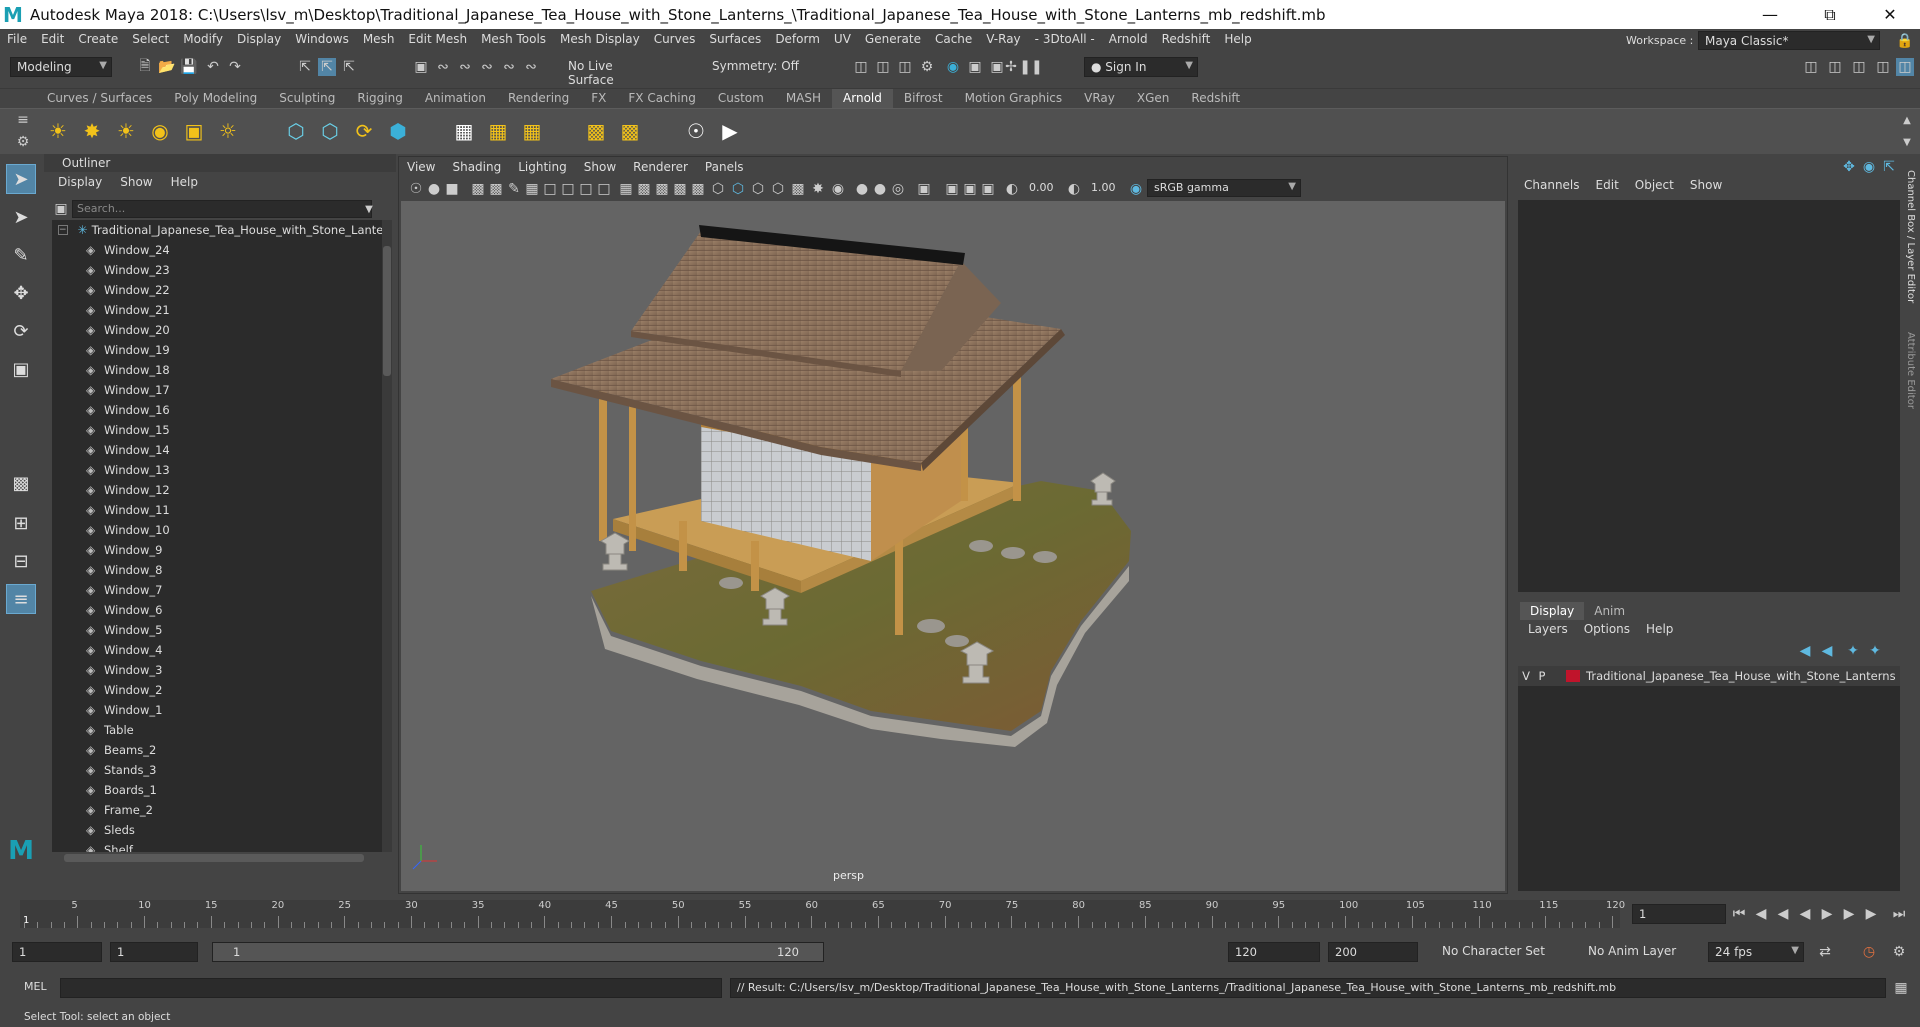  I want to click on symmetry-dropdown: Symmetry: Off, so click(758, 67).